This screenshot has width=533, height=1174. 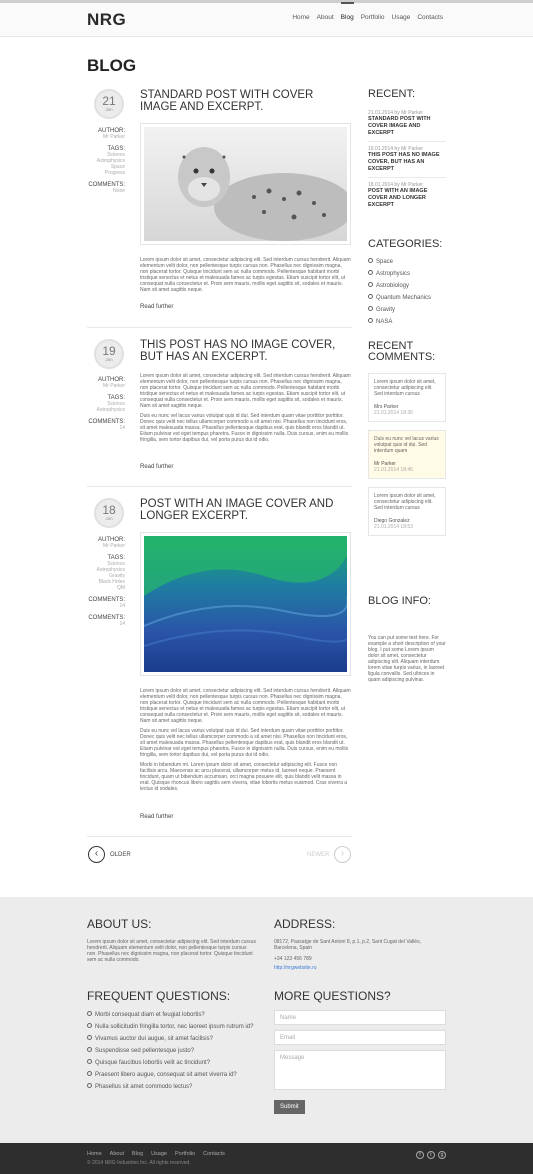 I want to click on category-label: Astrobiology, so click(x=392, y=286).